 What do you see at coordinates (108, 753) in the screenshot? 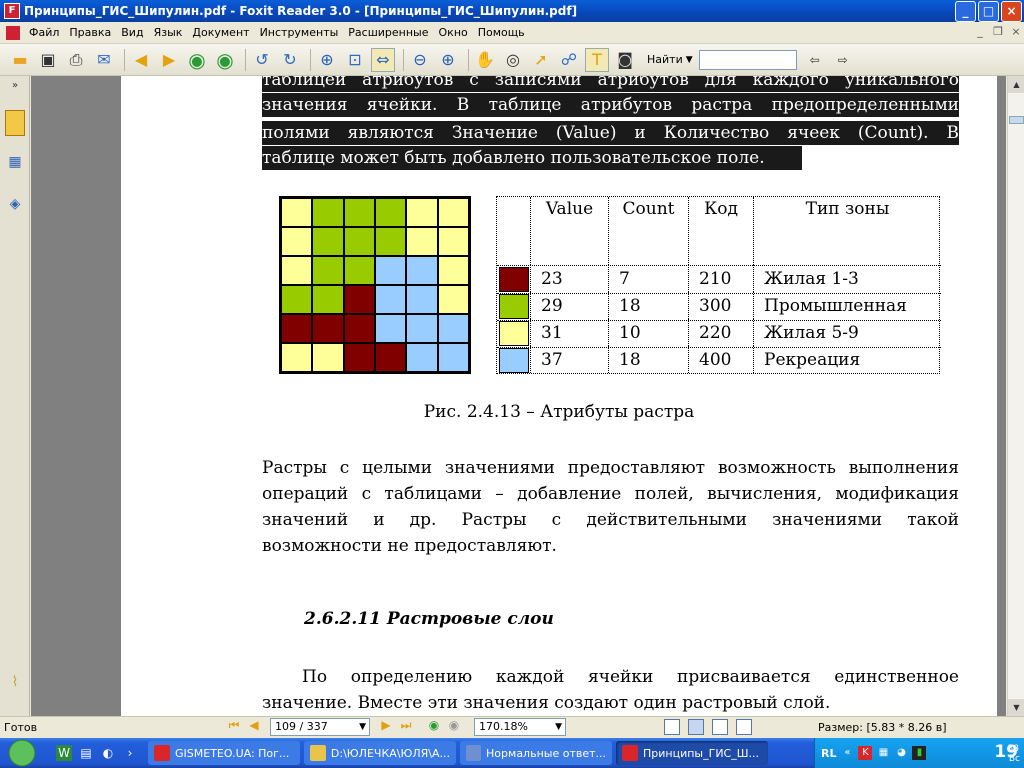
I see `browser-icon: ◐` at bounding box center [108, 753].